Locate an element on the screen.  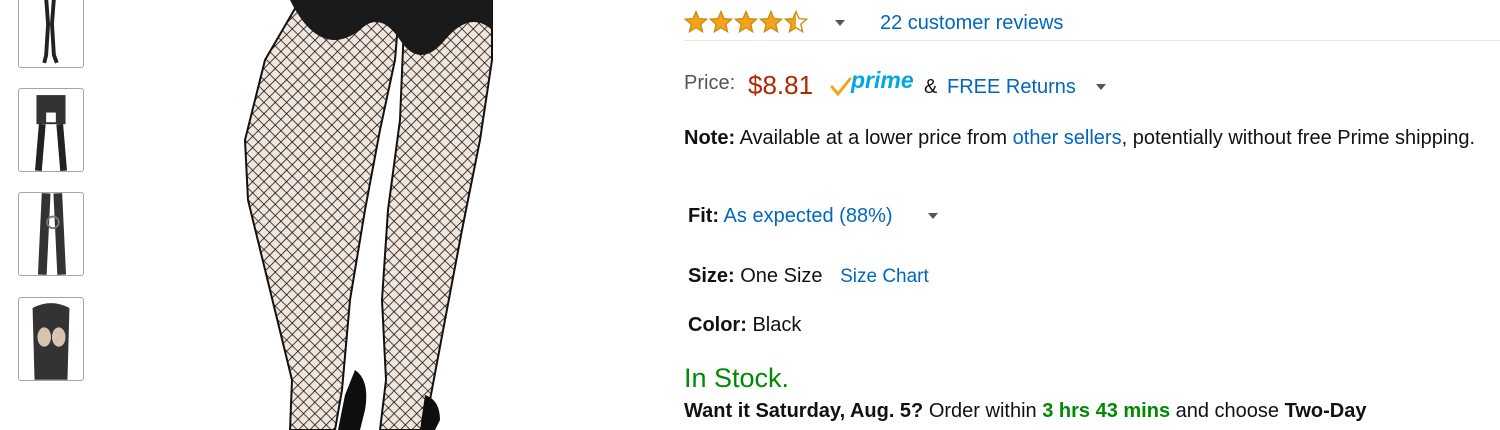
size-chart-link: Size Chart is located at coordinates (884, 276).